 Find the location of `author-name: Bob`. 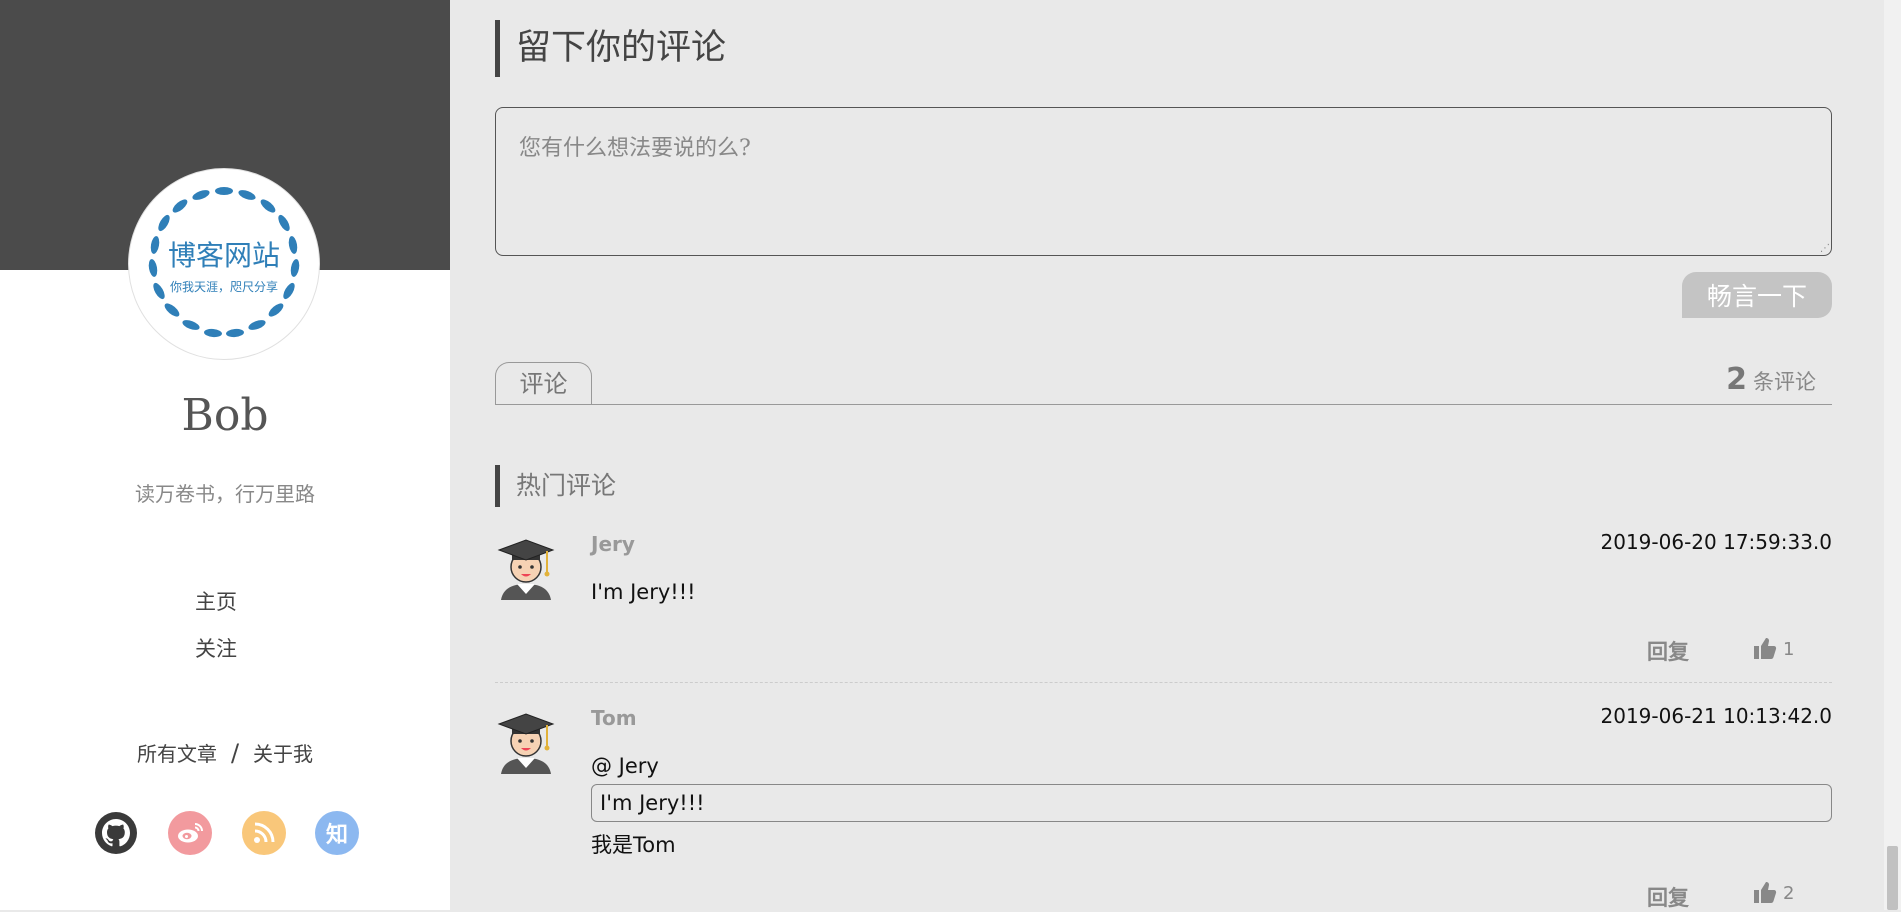

author-name: Bob is located at coordinates (225, 415).